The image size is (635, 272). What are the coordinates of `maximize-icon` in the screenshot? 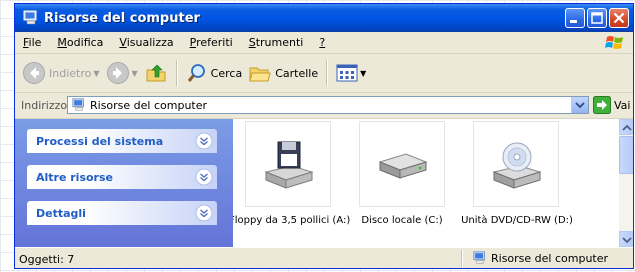 It's located at (597, 18).